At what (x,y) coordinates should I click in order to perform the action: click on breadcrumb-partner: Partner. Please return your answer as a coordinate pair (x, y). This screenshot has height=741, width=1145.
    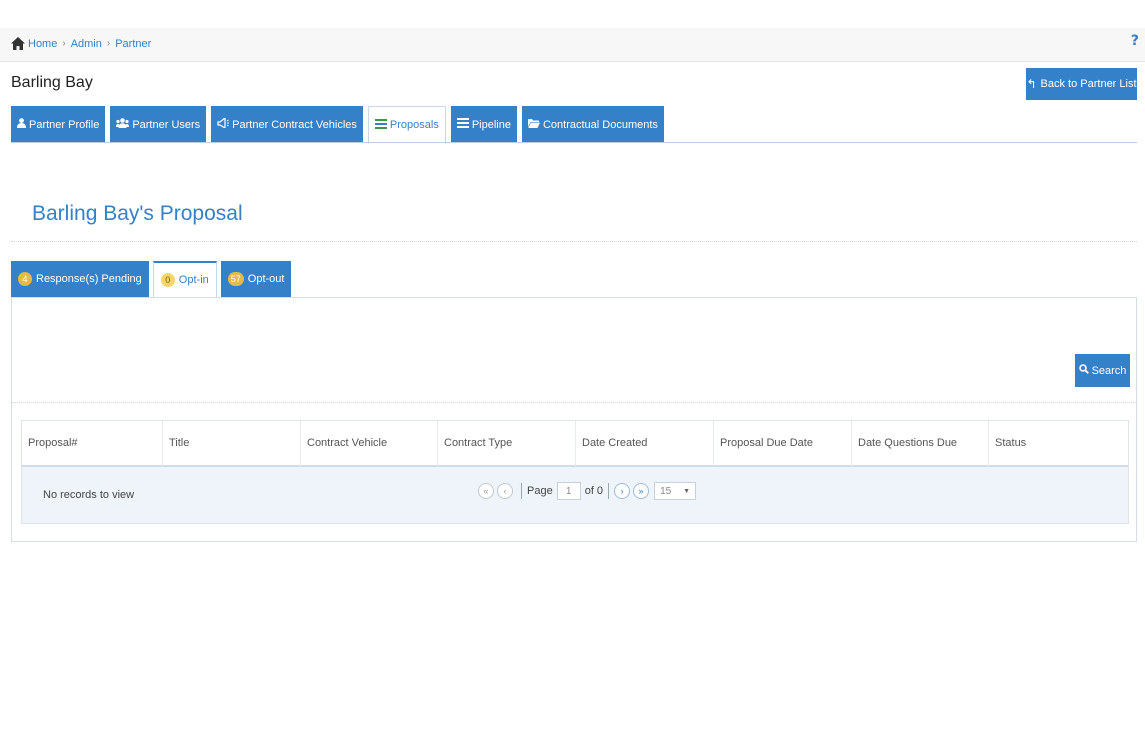
    Looking at the image, I should click on (133, 44).